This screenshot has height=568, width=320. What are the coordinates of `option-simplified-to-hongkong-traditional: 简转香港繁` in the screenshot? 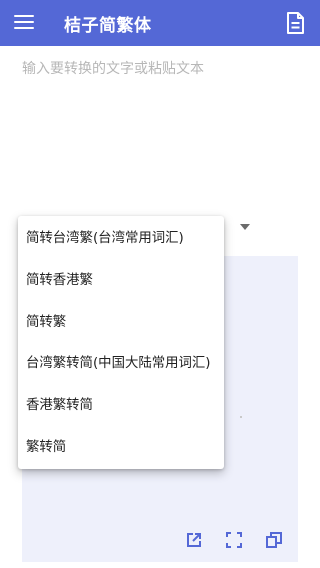 It's located at (121, 281).